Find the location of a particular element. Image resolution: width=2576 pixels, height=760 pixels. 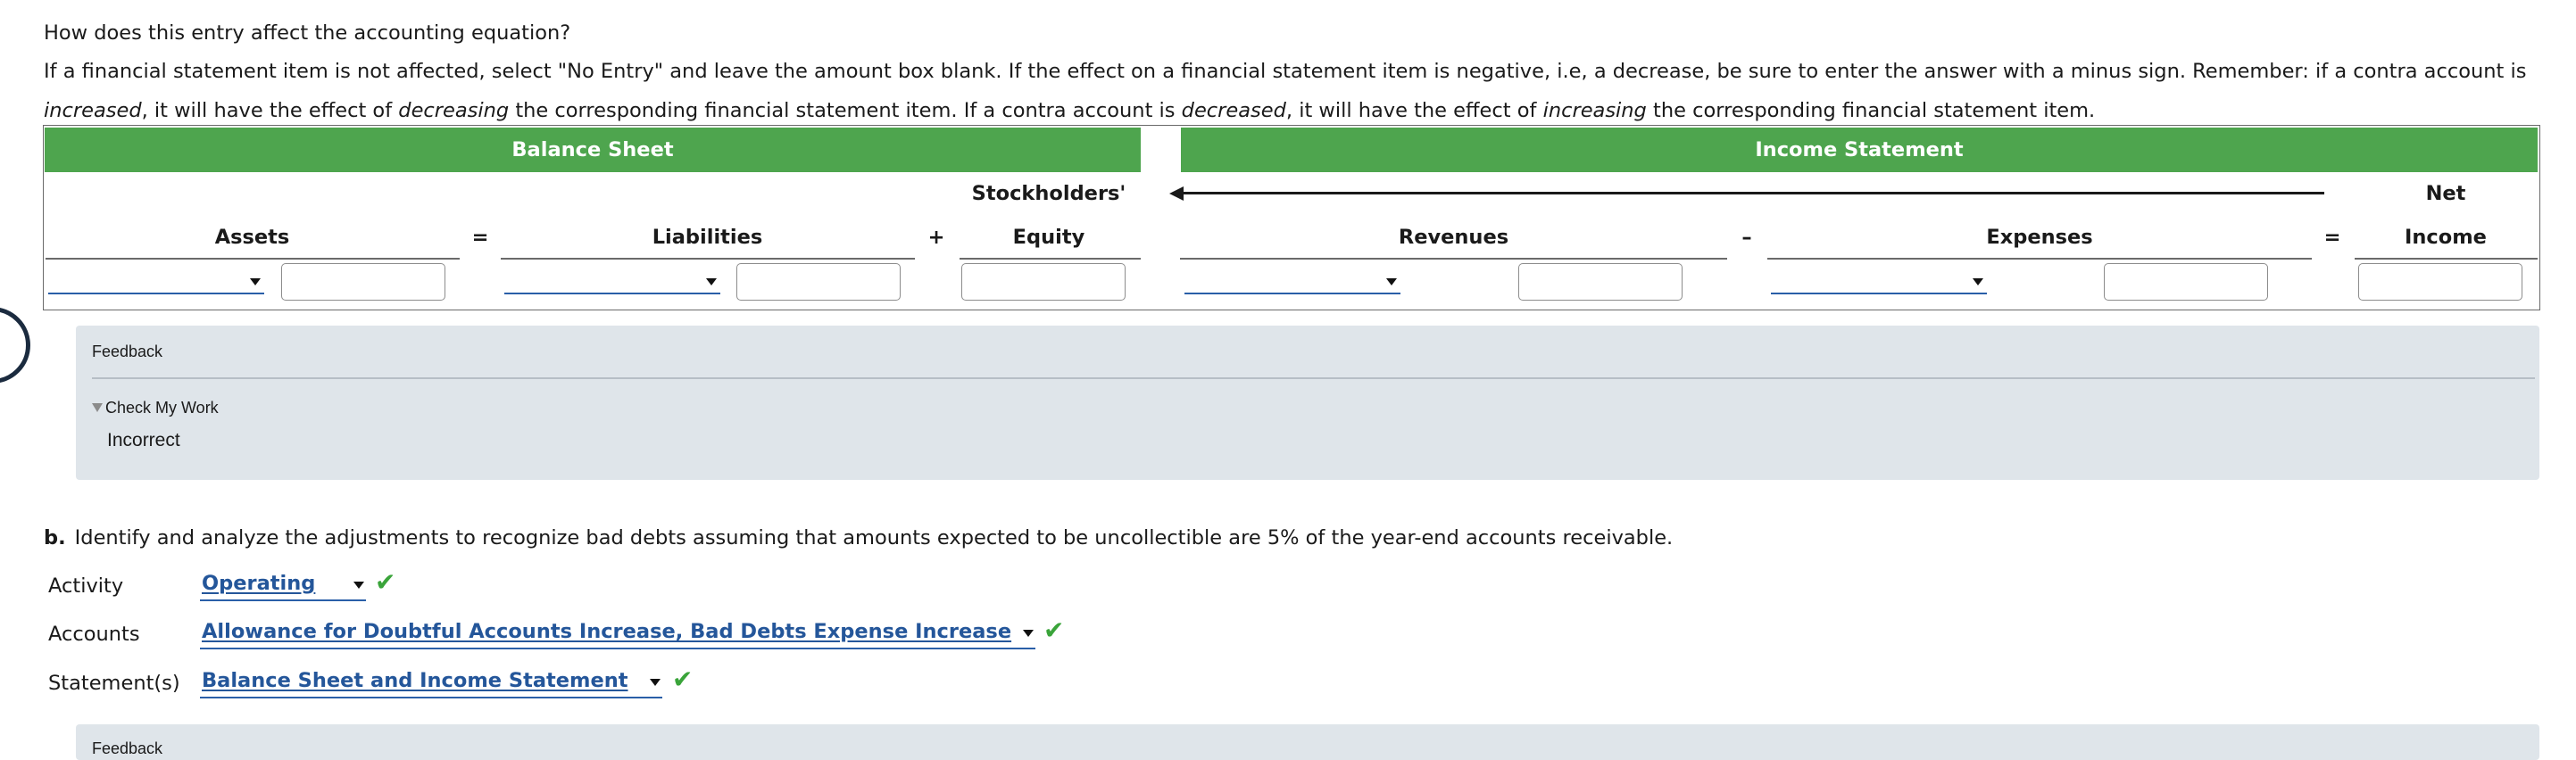

triangle-down-icon is located at coordinates (98, 407).